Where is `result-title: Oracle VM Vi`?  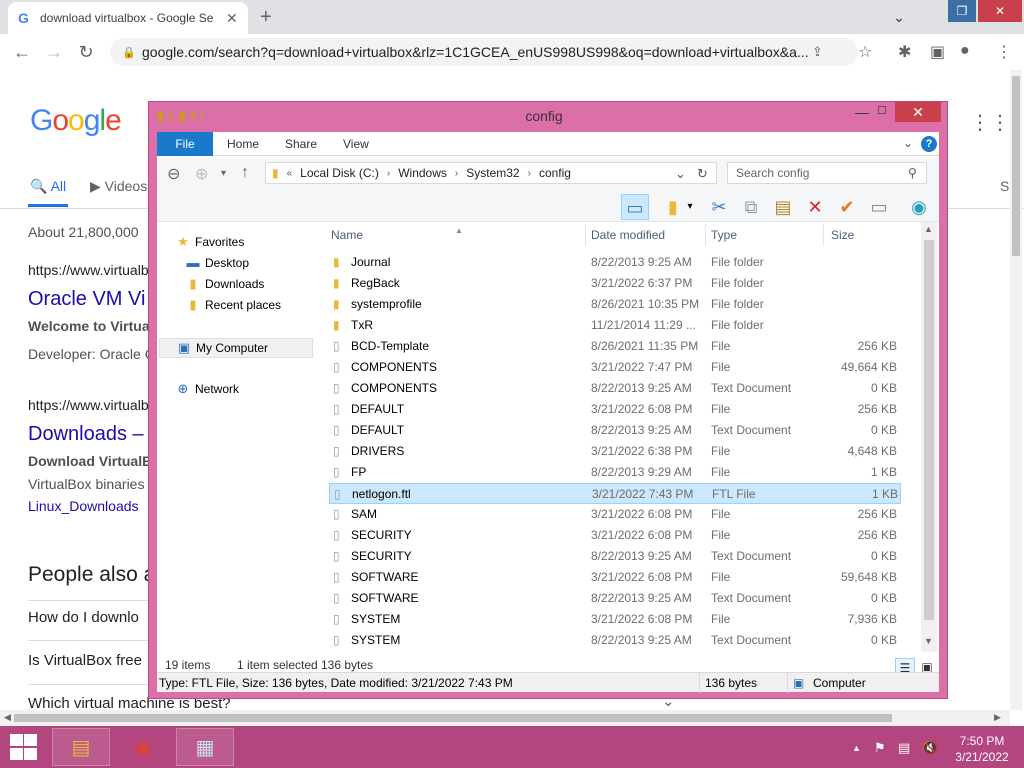
result-title: Oracle VM Vi is located at coordinates (86, 299).